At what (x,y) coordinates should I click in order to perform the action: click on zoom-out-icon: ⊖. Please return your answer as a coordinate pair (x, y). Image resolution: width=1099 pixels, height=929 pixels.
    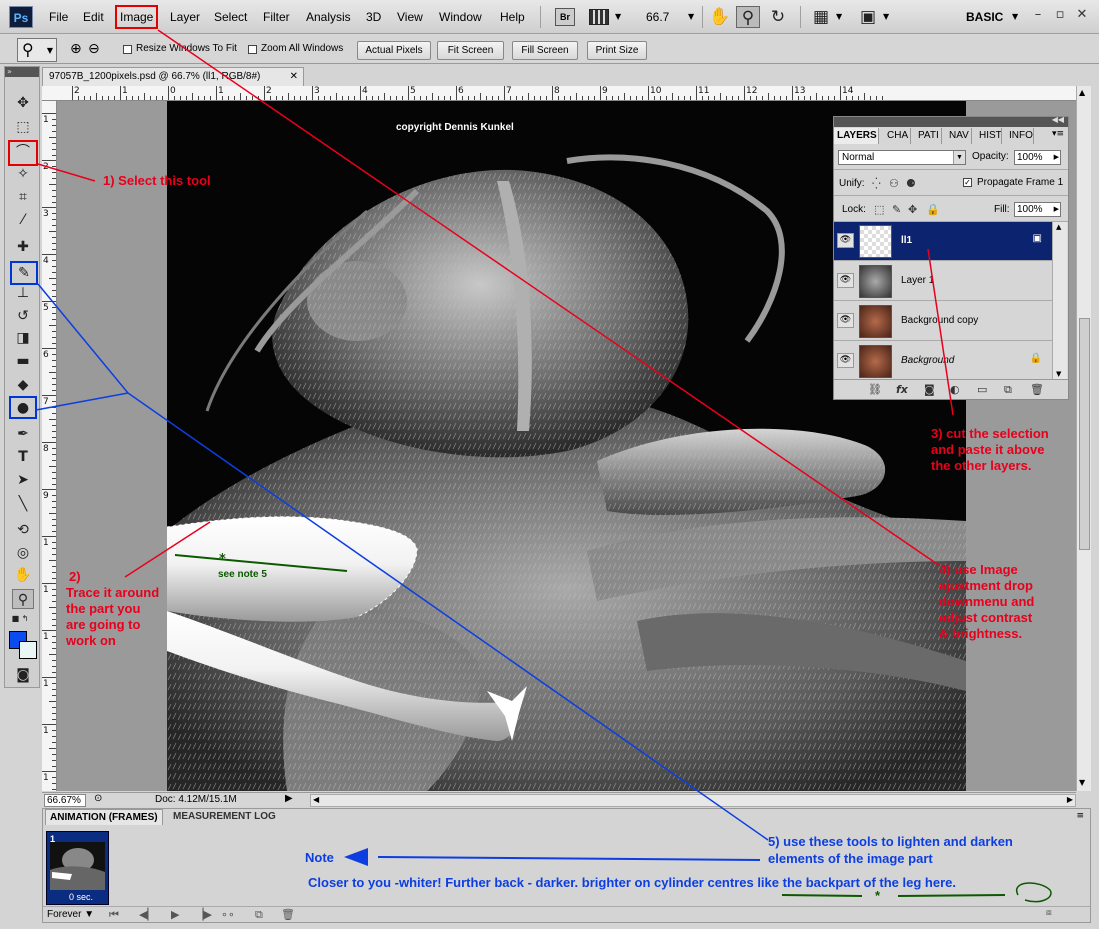
    Looking at the image, I should click on (94, 49).